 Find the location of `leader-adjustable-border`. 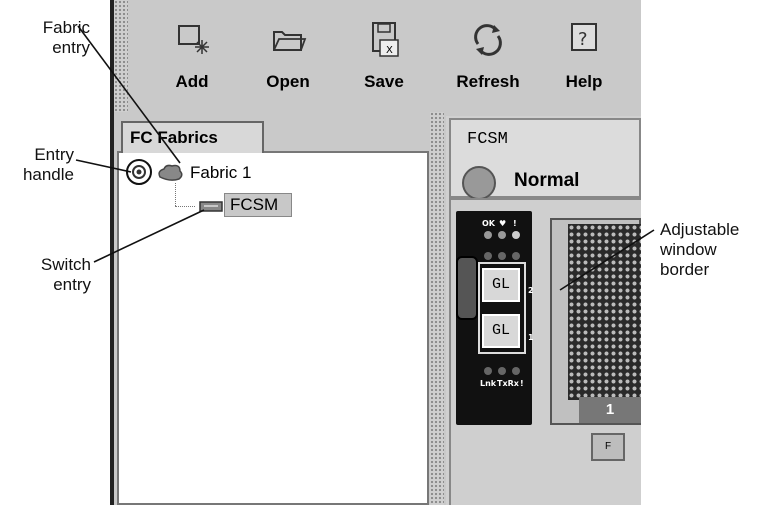

leader-adjustable-border is located at coordinates (607, 260).